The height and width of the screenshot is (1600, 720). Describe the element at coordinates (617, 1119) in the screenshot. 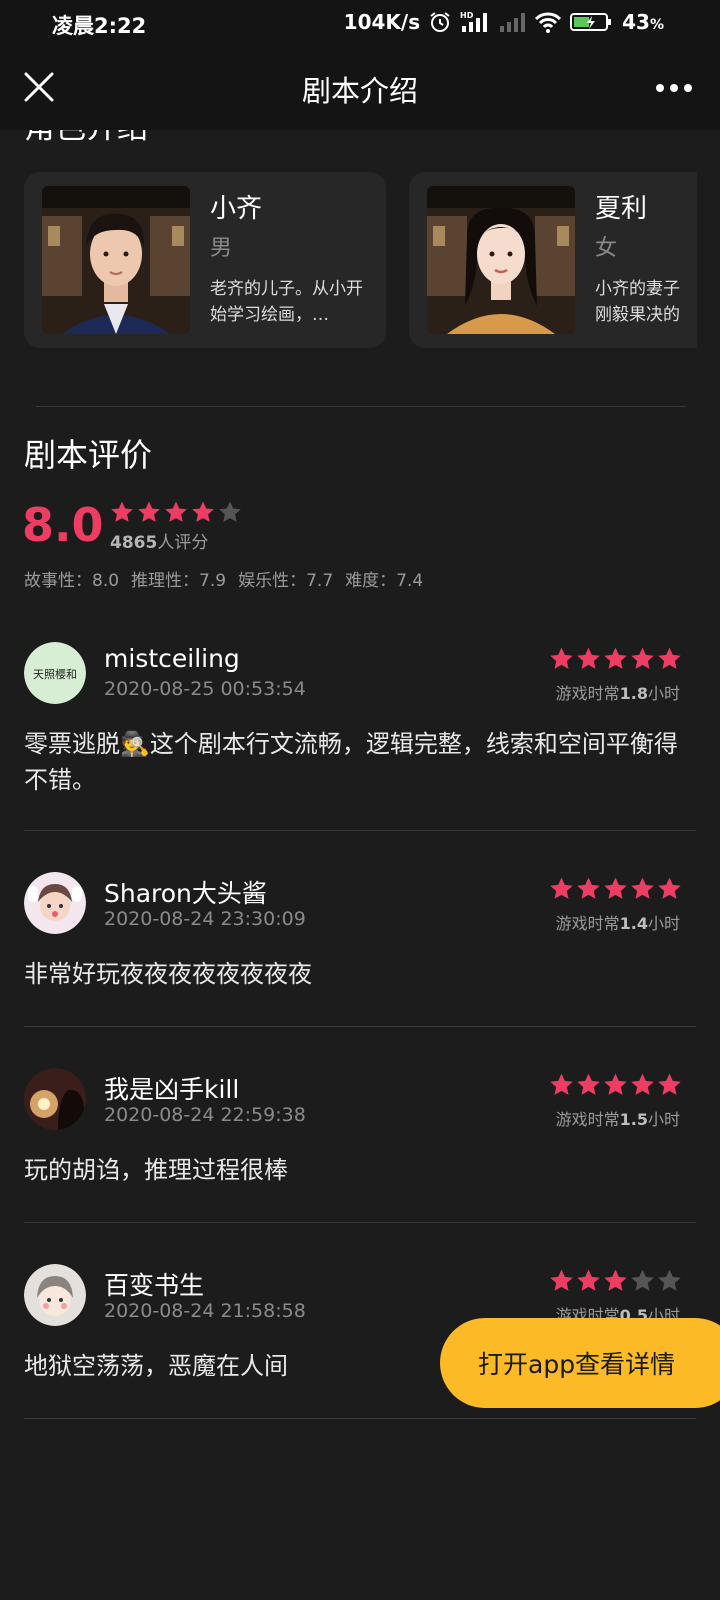

I see `play-time: 游戏时常1.5小时` at that location.